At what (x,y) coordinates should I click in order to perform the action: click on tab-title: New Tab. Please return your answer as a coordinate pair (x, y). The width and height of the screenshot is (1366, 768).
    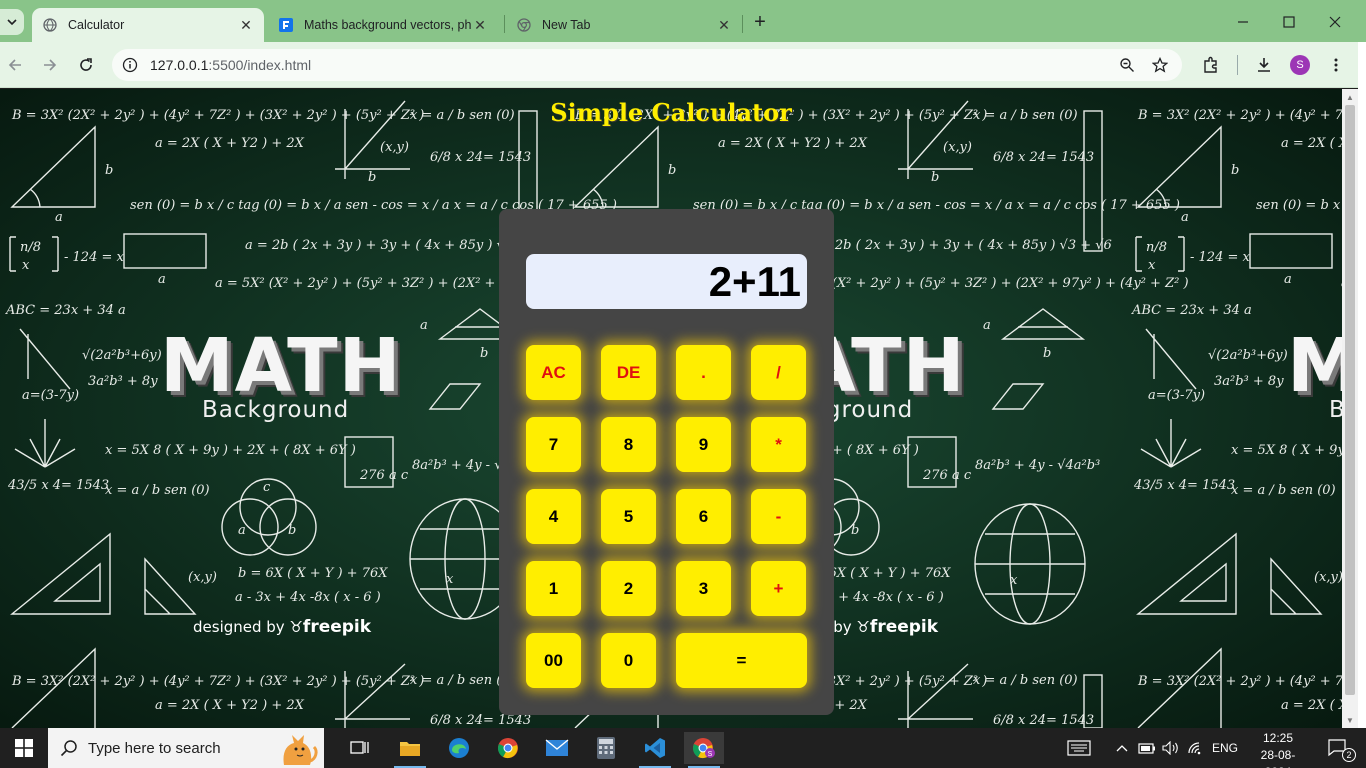
    Looking at the image, I should click on (566, 25).